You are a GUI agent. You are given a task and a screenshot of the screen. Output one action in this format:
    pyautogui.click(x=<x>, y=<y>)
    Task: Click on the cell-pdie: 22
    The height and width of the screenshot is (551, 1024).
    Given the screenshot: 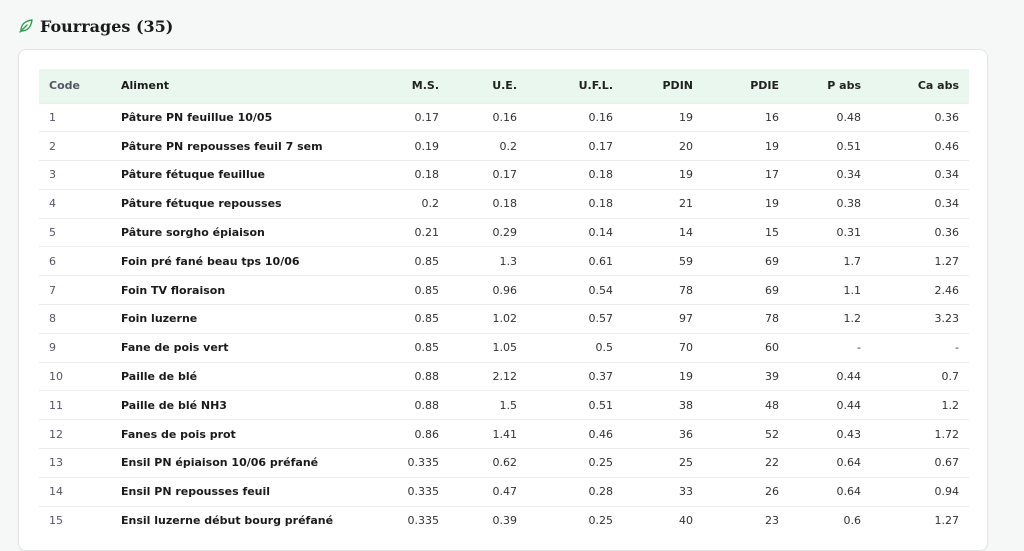 What is the action you would take?
    pyautogui.click(x=772, y=463)
    